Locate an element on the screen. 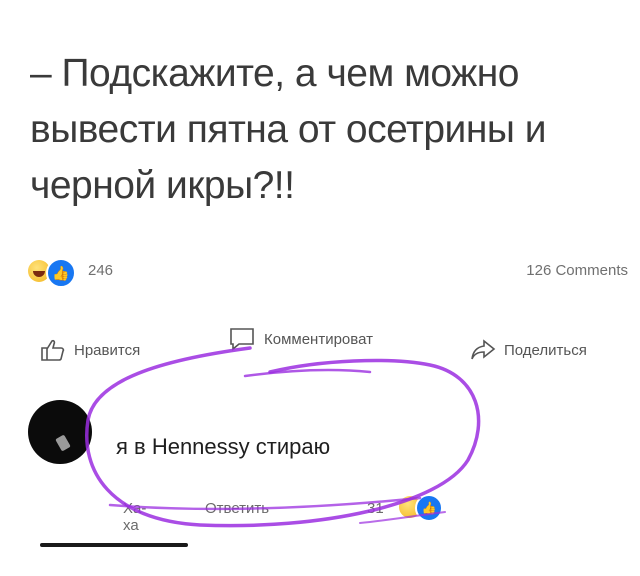  comment-bubble-icon is located at coordinates (242, 339).